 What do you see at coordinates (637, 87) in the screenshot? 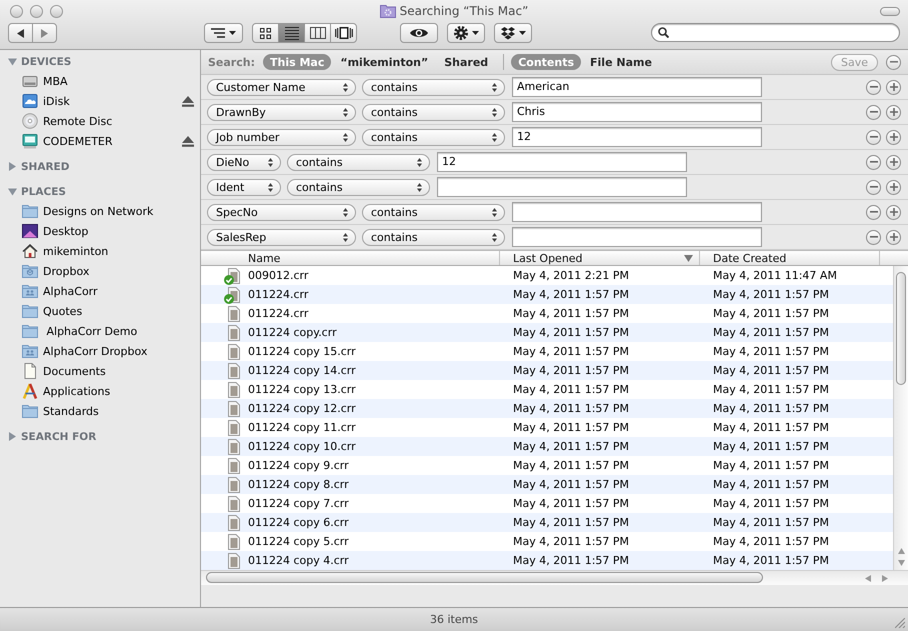
I see `value-field: American` at bounding box center [637, 87].